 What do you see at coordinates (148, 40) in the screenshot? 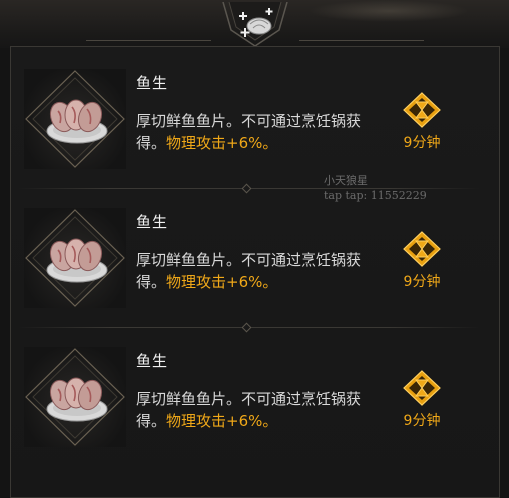
I see `header-line-left` at bounding box center [148, 40].